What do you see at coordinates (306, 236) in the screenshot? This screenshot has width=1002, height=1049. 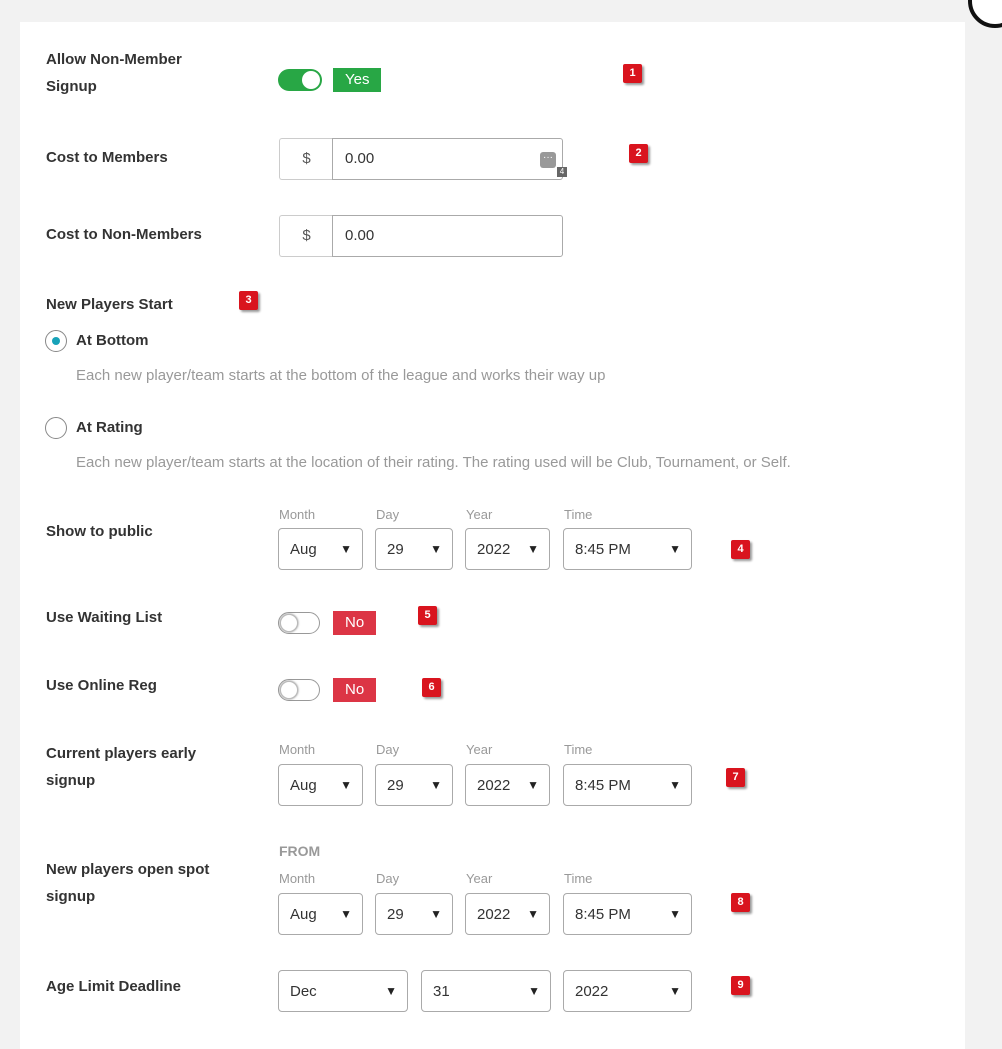 I see `cost-nonmembers-currency: $` at bounding box center [306, 236].